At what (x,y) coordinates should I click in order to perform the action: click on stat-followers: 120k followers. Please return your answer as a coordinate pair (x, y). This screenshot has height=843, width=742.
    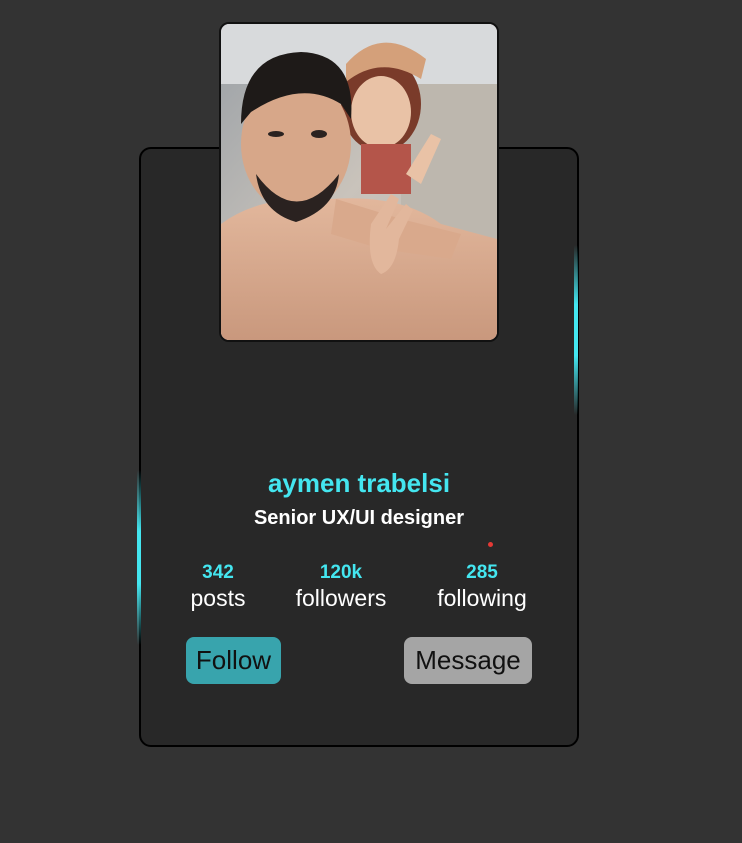
    Looking at the image, I should click on (341, 587).